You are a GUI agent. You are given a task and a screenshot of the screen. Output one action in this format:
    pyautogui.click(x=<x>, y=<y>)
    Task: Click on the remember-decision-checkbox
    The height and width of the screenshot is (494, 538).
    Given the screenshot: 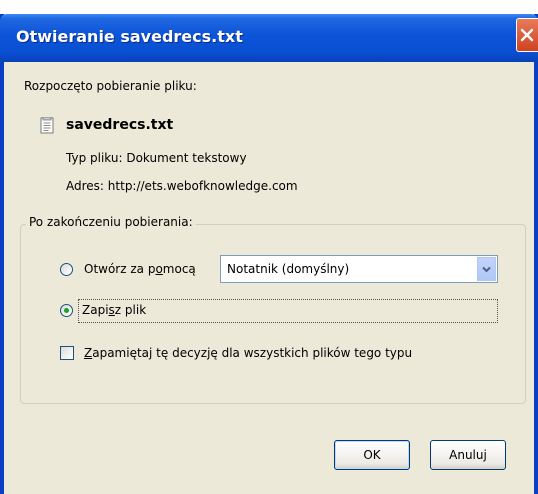 What is the action you would take?
    pyautogui.click(x=67, y=353)
    